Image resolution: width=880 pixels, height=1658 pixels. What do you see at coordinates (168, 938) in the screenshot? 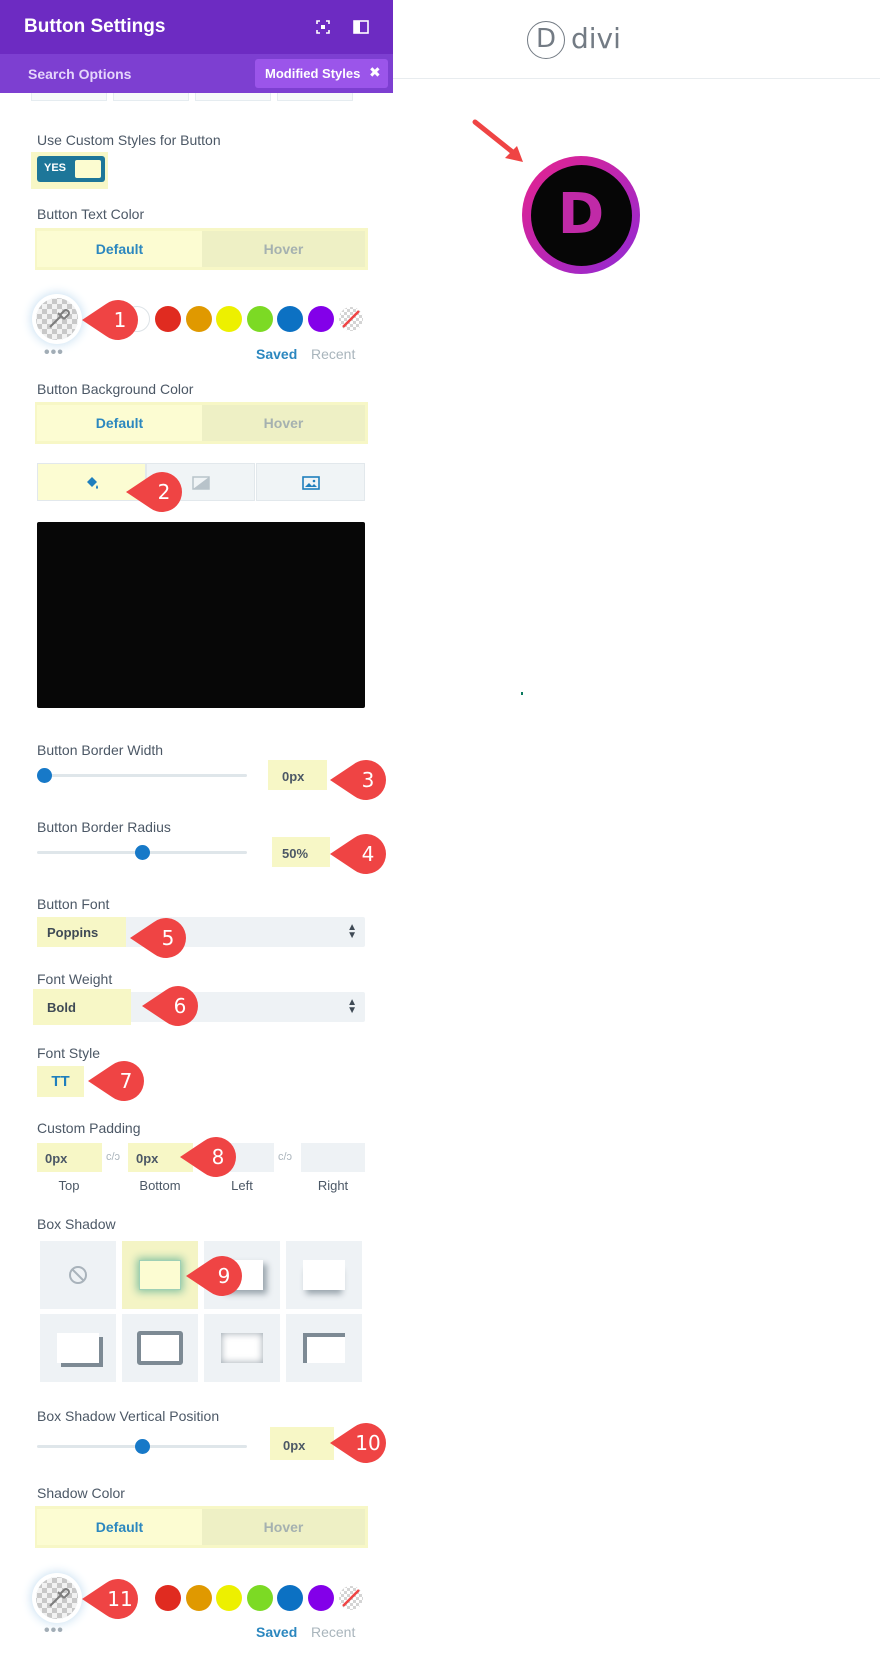
I see `callout-number: 5` at bounding box center [168, 938].